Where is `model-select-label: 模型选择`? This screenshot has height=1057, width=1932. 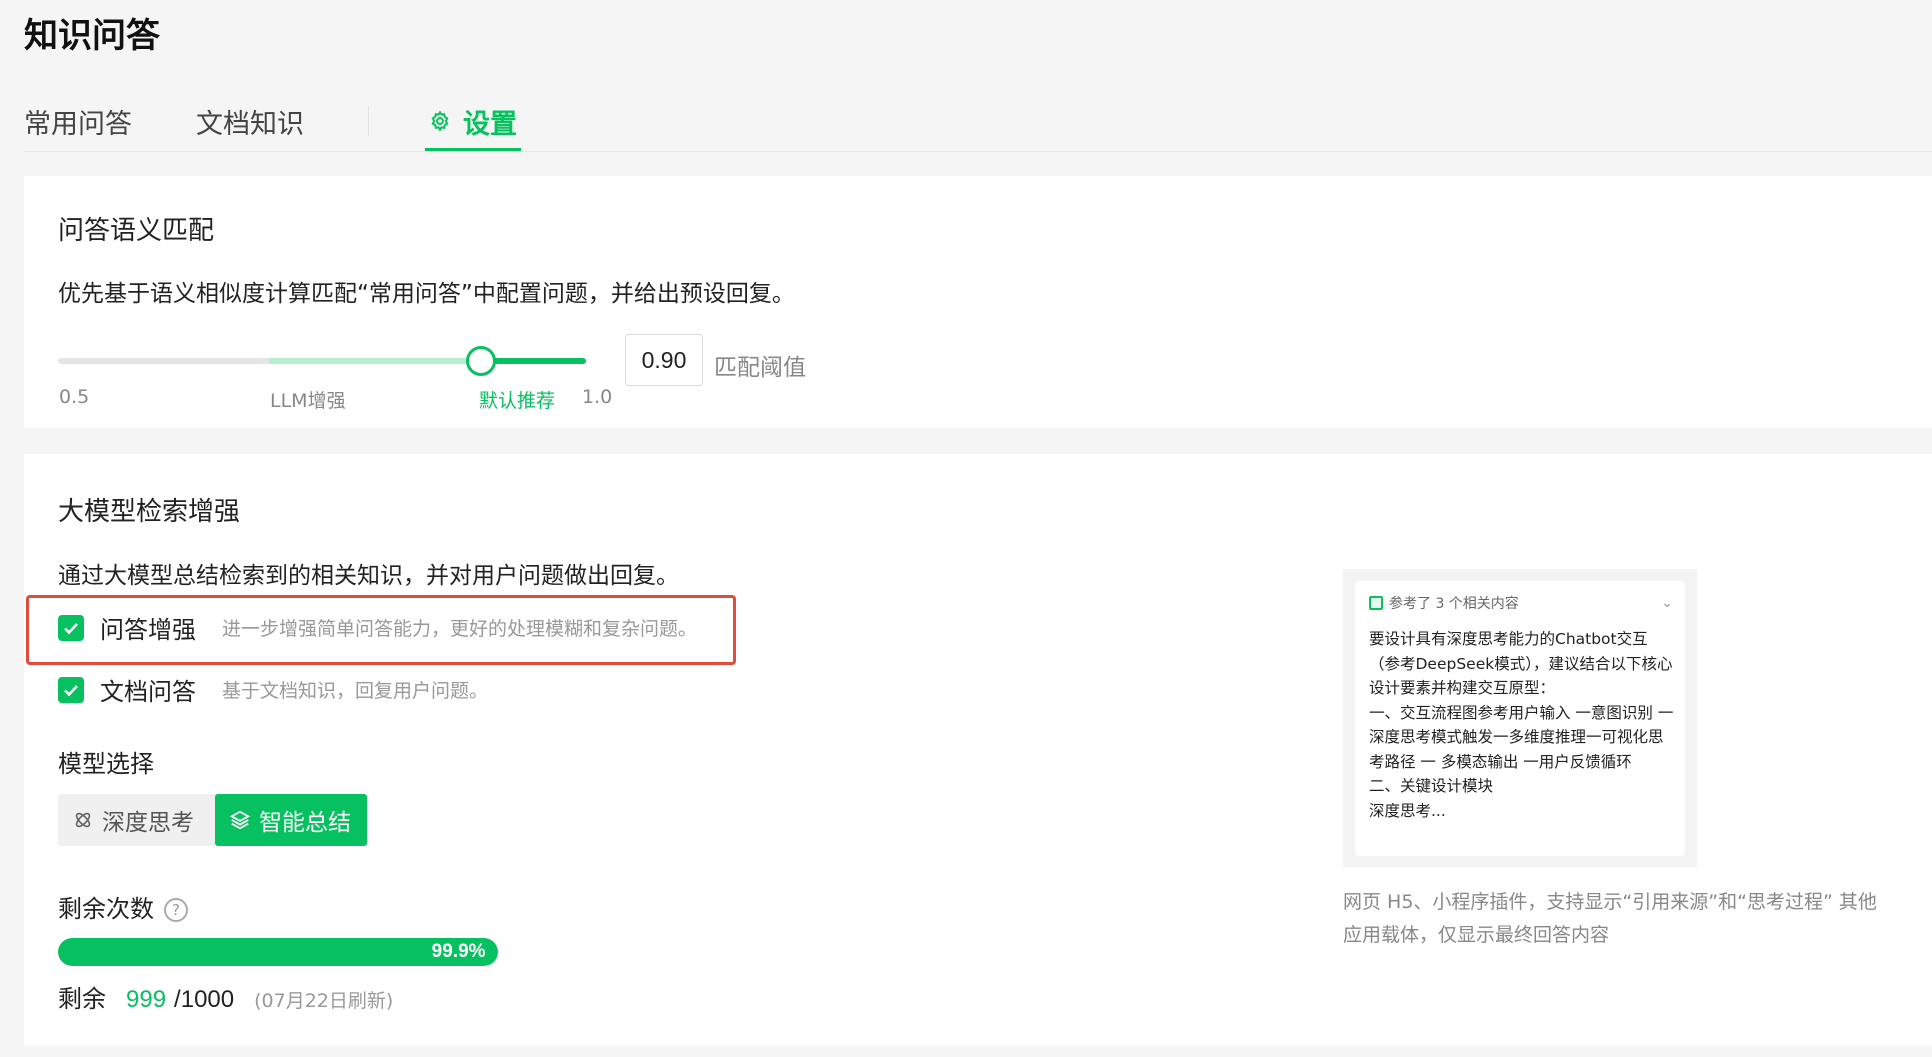
model-select-label: 模型选择 is located at coordinates (106, 764).